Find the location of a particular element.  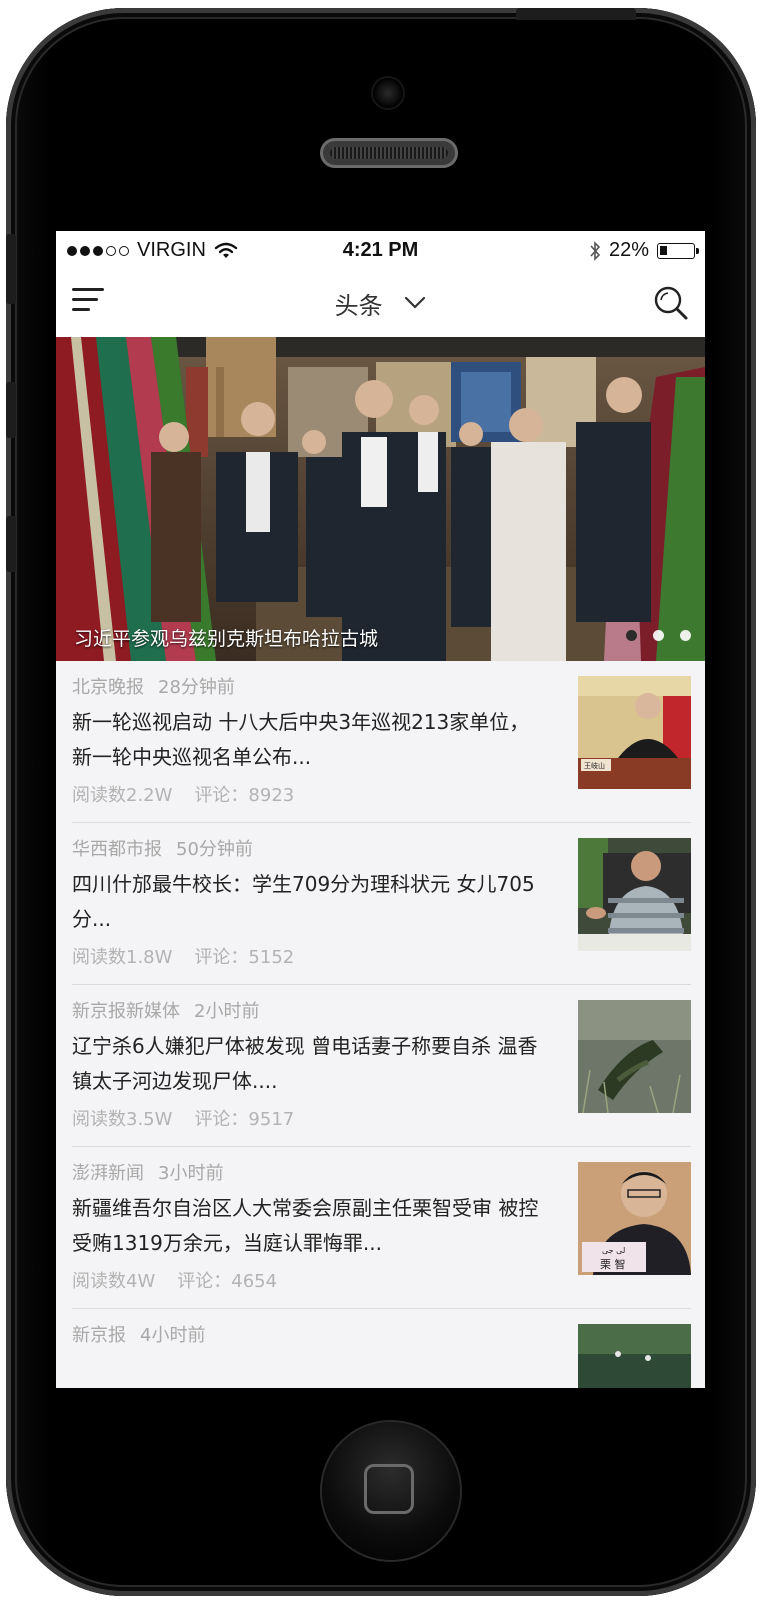

volume-down-button is located at coordinates (11, 544).